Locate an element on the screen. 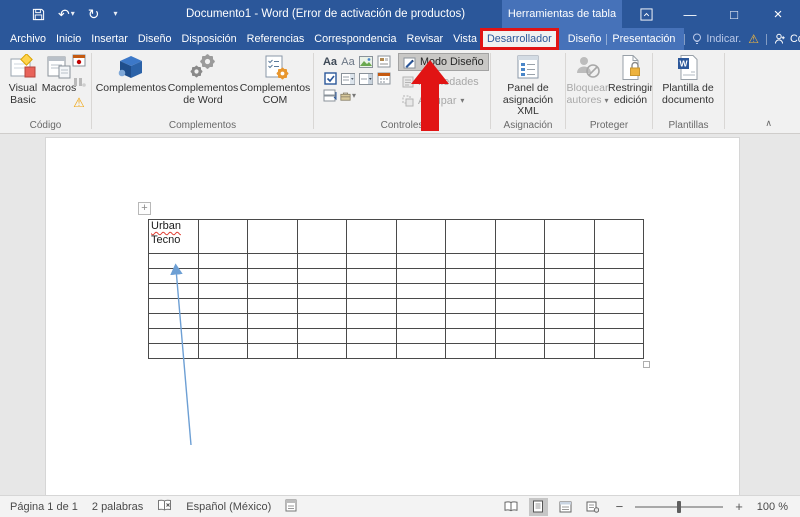  propiedades-button: Propiedades is located at coordinates (440, 81).